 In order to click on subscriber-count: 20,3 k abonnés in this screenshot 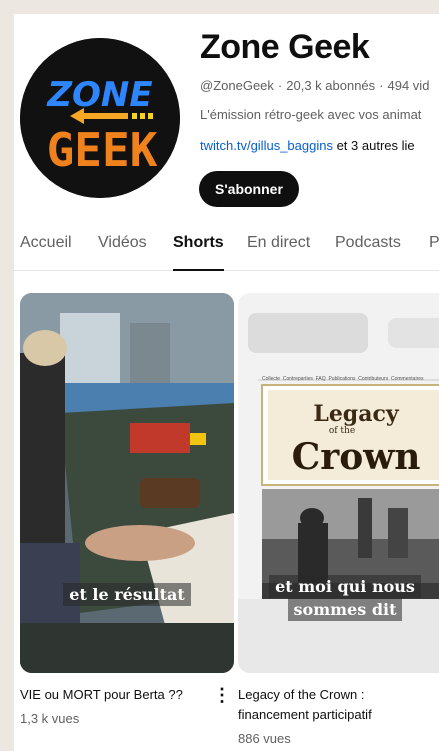, I will do `click(331, 85)`.